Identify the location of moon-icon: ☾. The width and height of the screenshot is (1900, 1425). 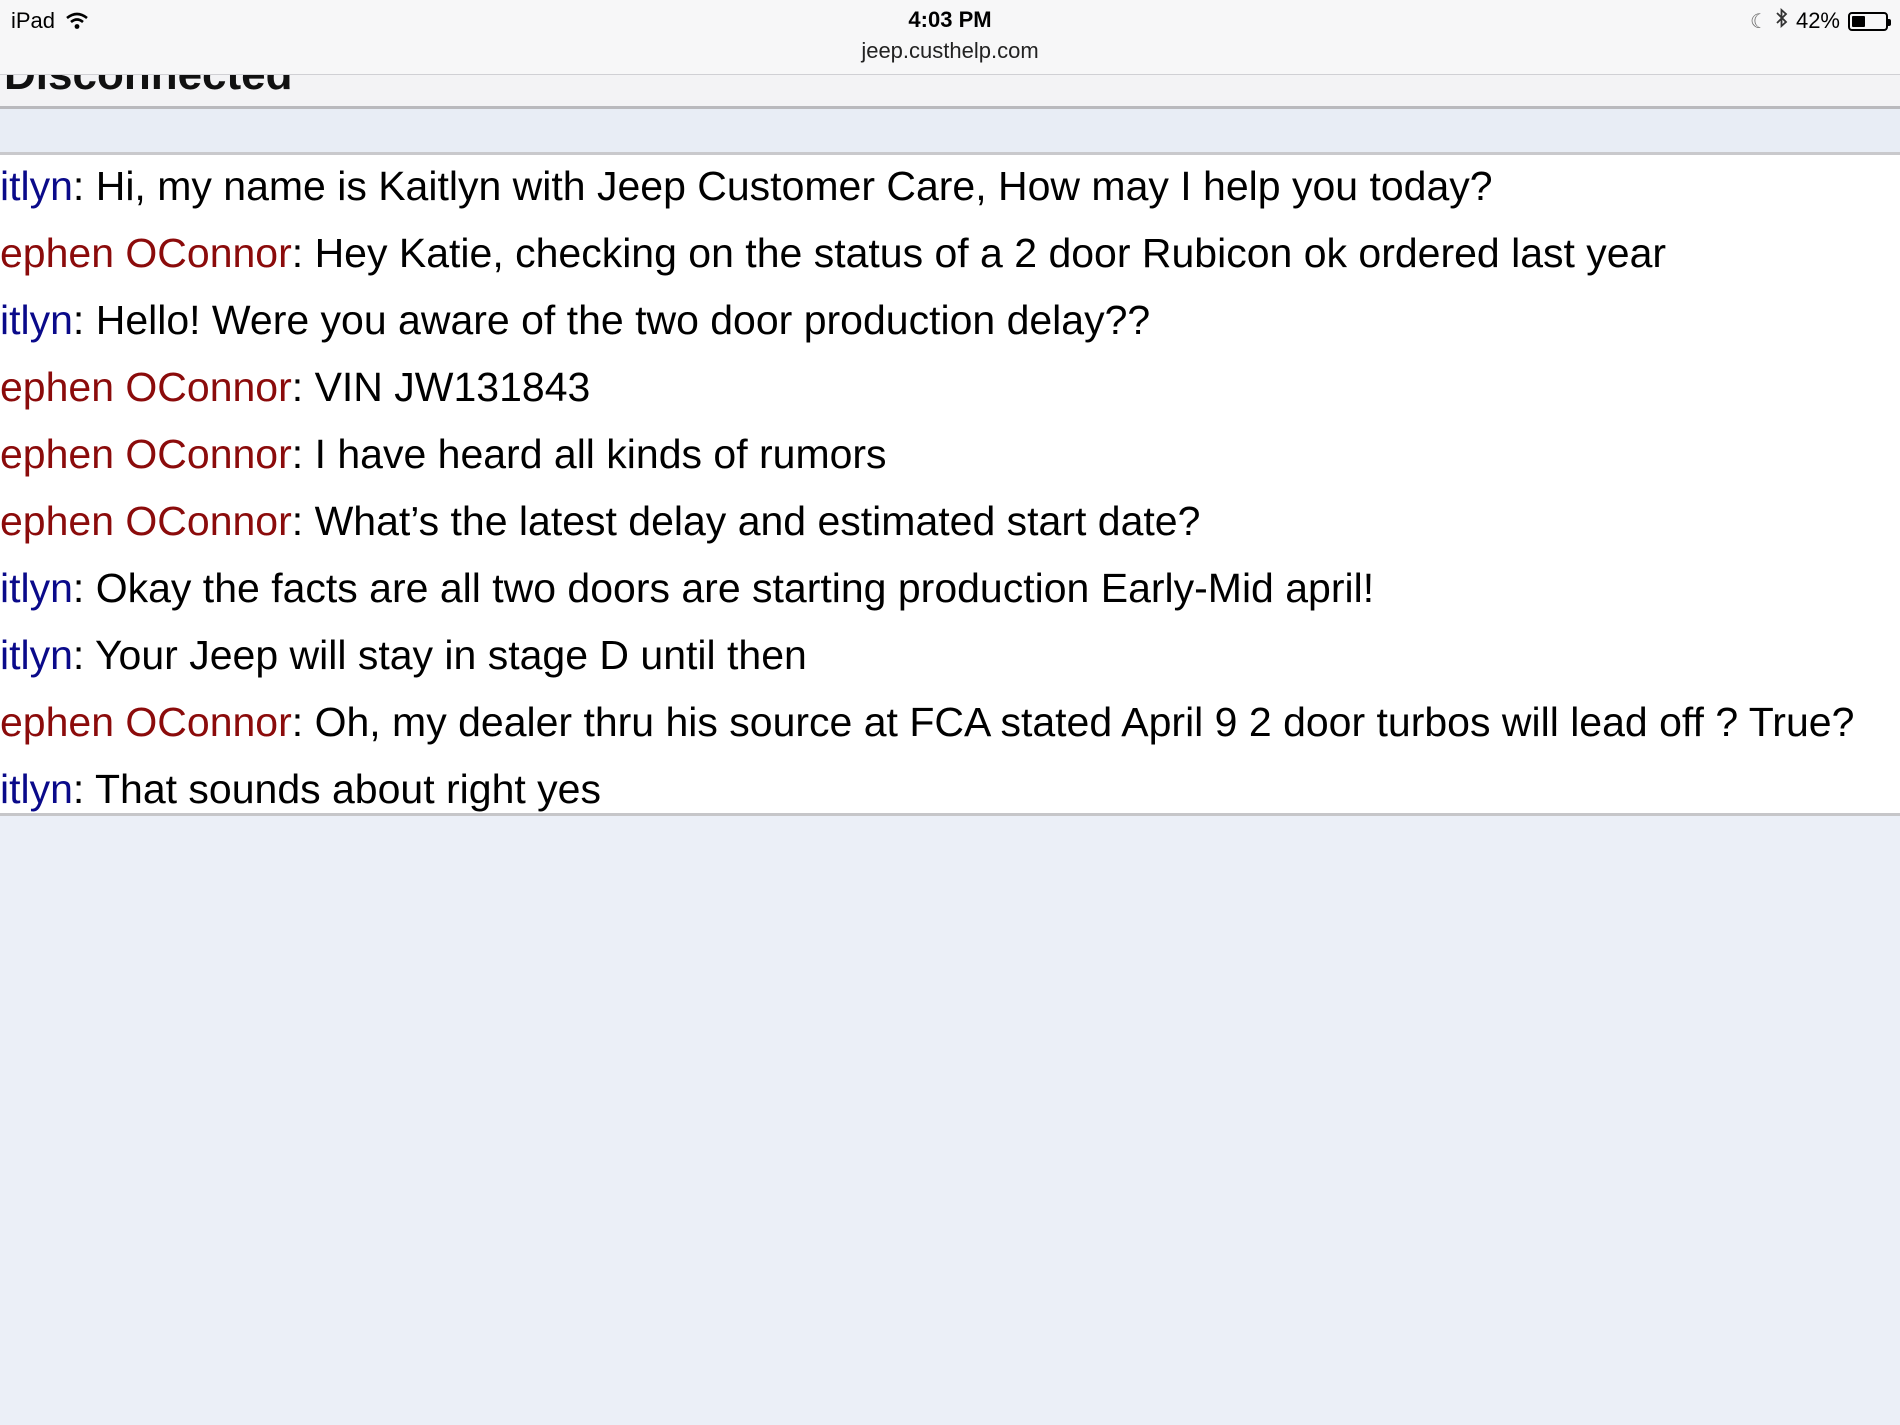
(1759, 21).